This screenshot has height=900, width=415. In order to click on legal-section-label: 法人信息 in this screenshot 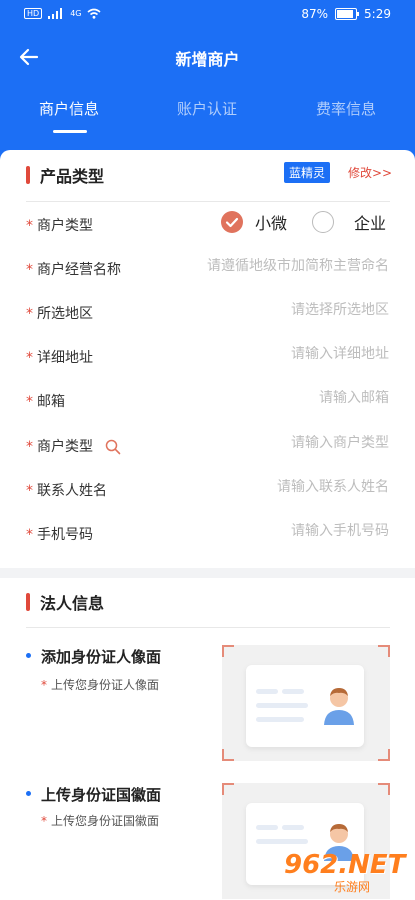, I will do `click(72, 603)`.